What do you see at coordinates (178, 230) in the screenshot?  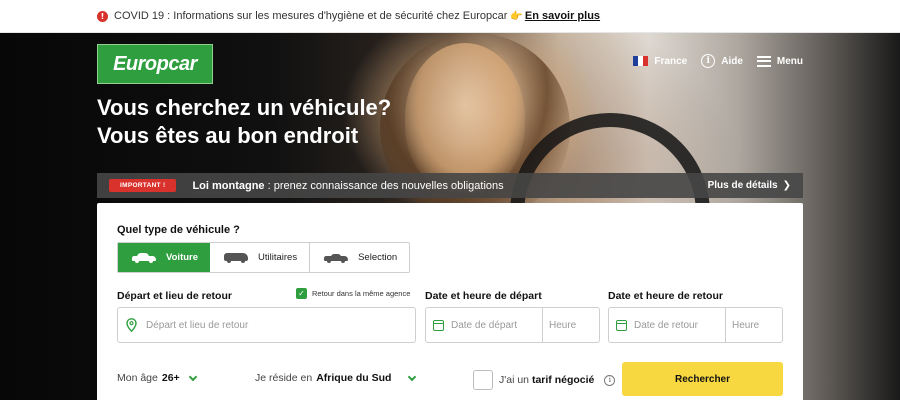 I see `vehicle-type-question: Quel type de véhicule ?` at bounding box center [178, 230].